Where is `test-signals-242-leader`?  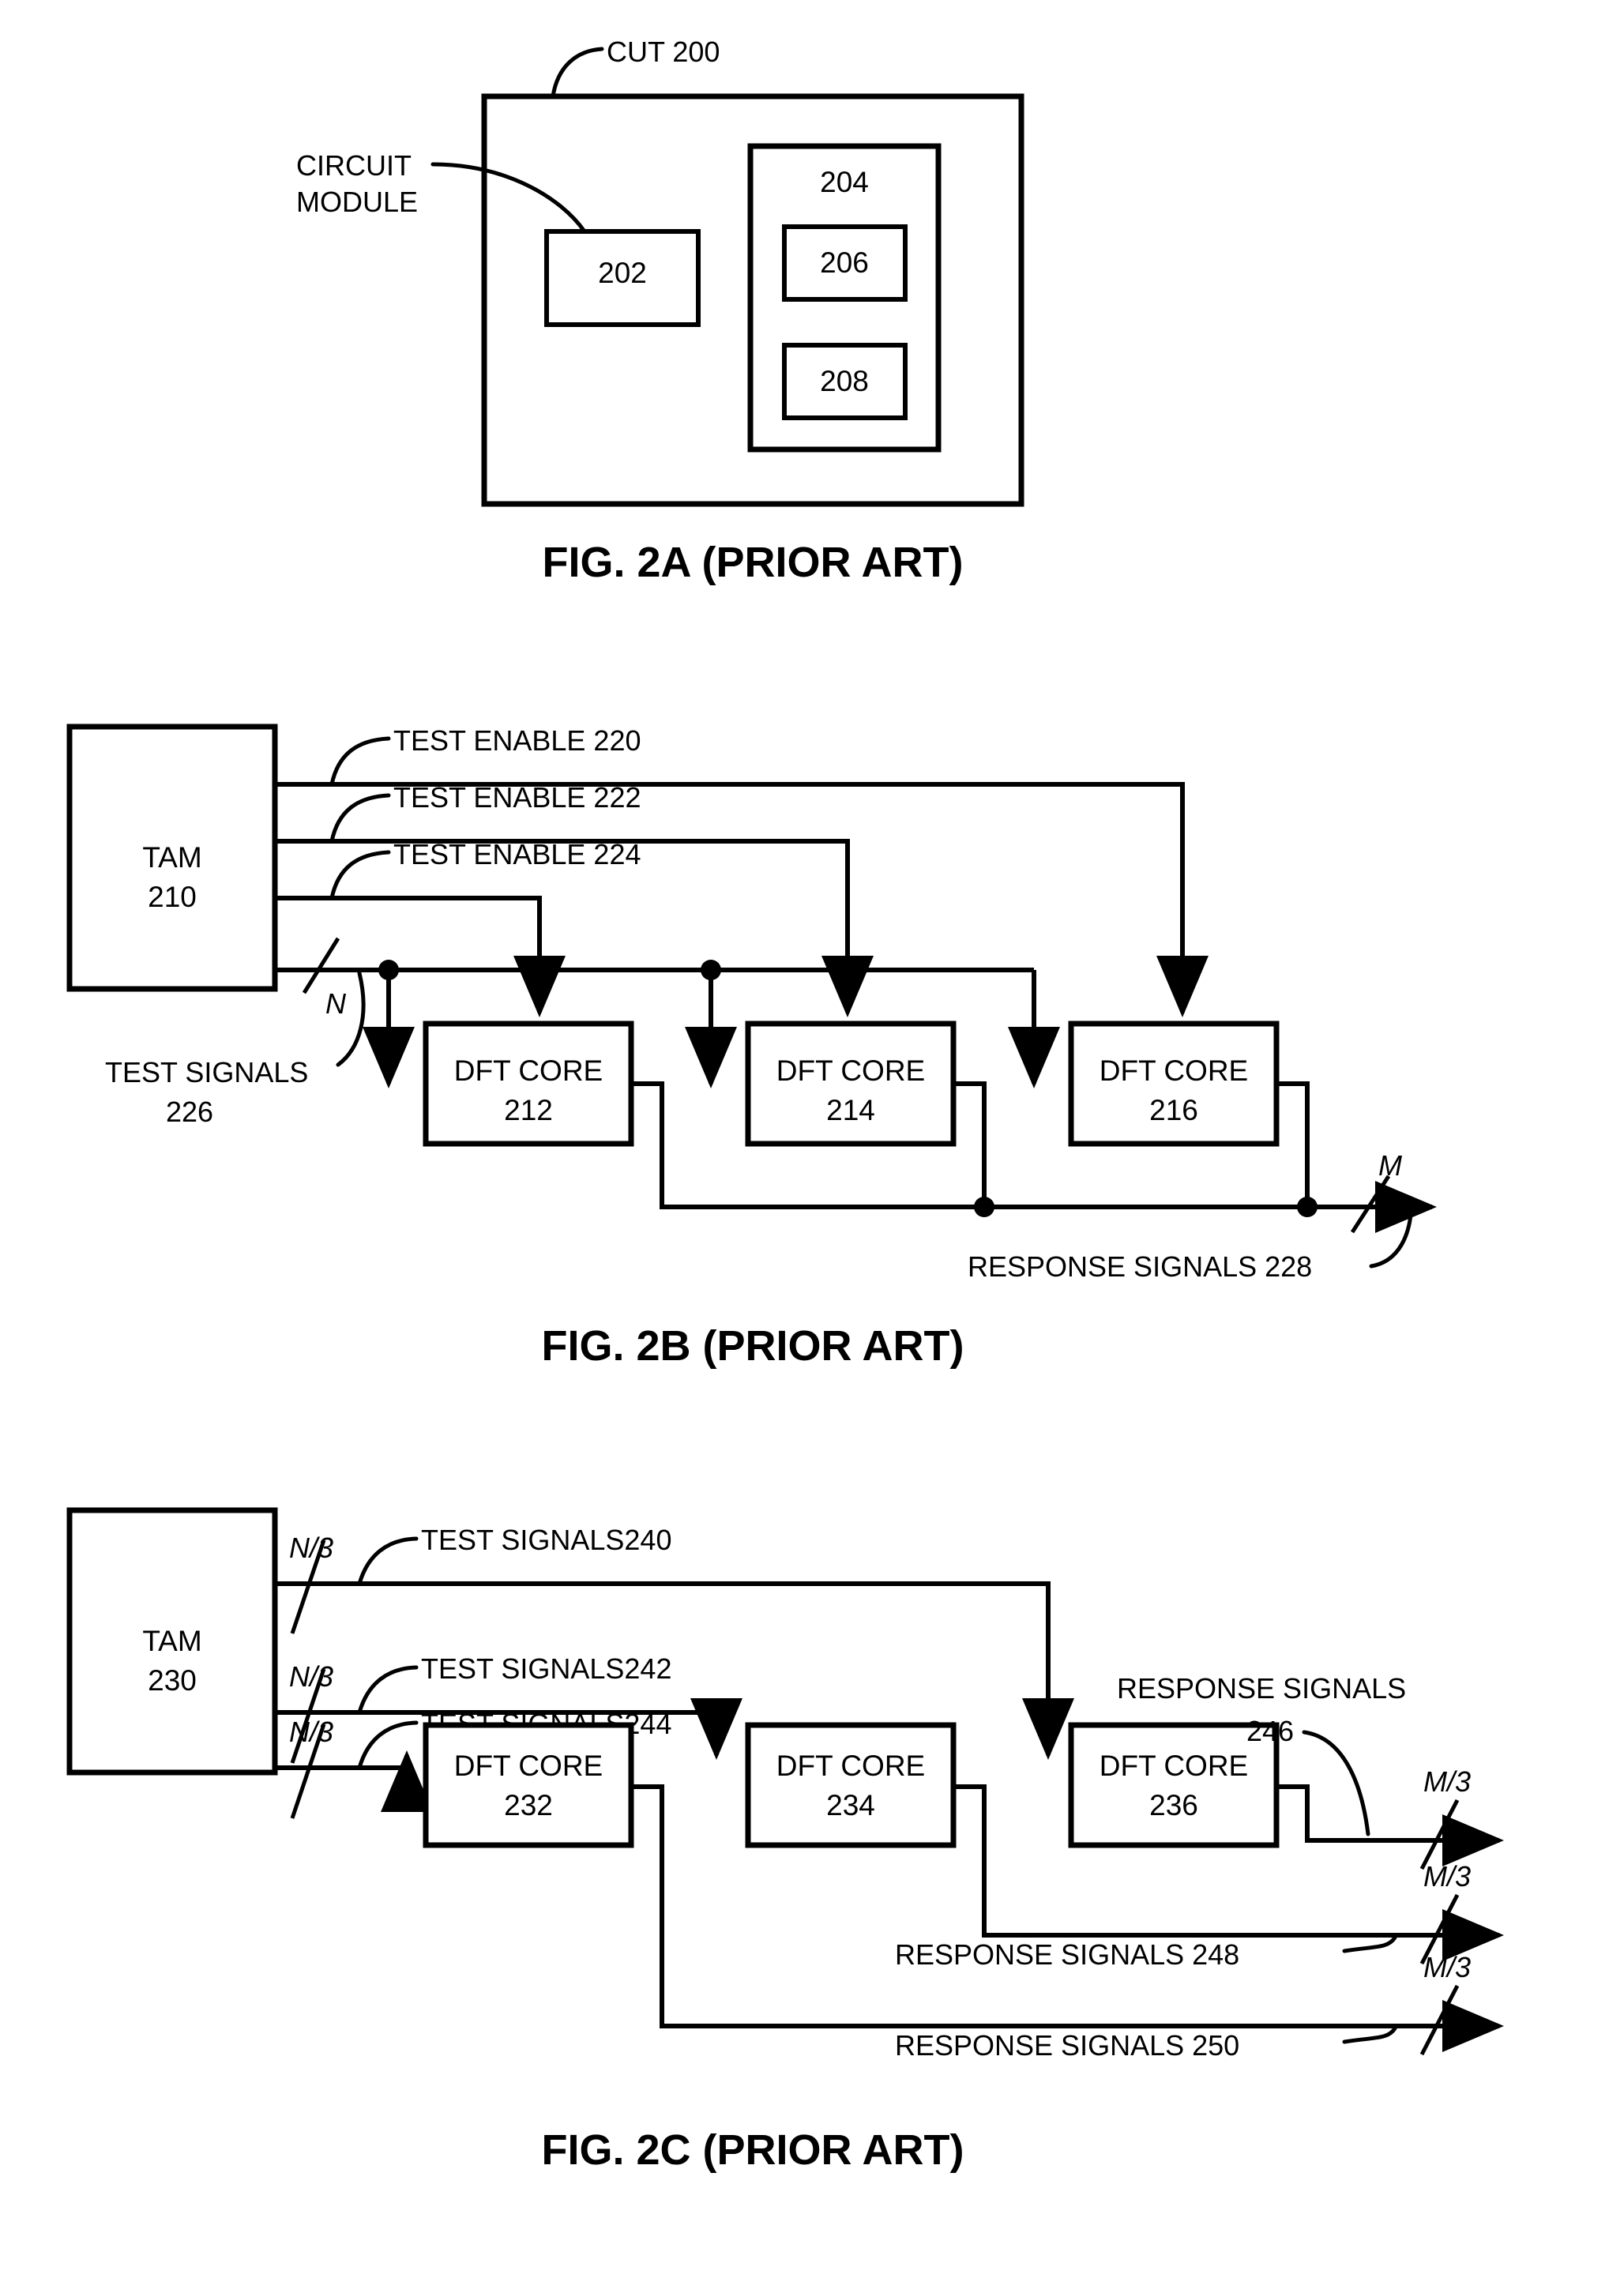
test-signals-242-leader is located at coordinates (388, 1690).